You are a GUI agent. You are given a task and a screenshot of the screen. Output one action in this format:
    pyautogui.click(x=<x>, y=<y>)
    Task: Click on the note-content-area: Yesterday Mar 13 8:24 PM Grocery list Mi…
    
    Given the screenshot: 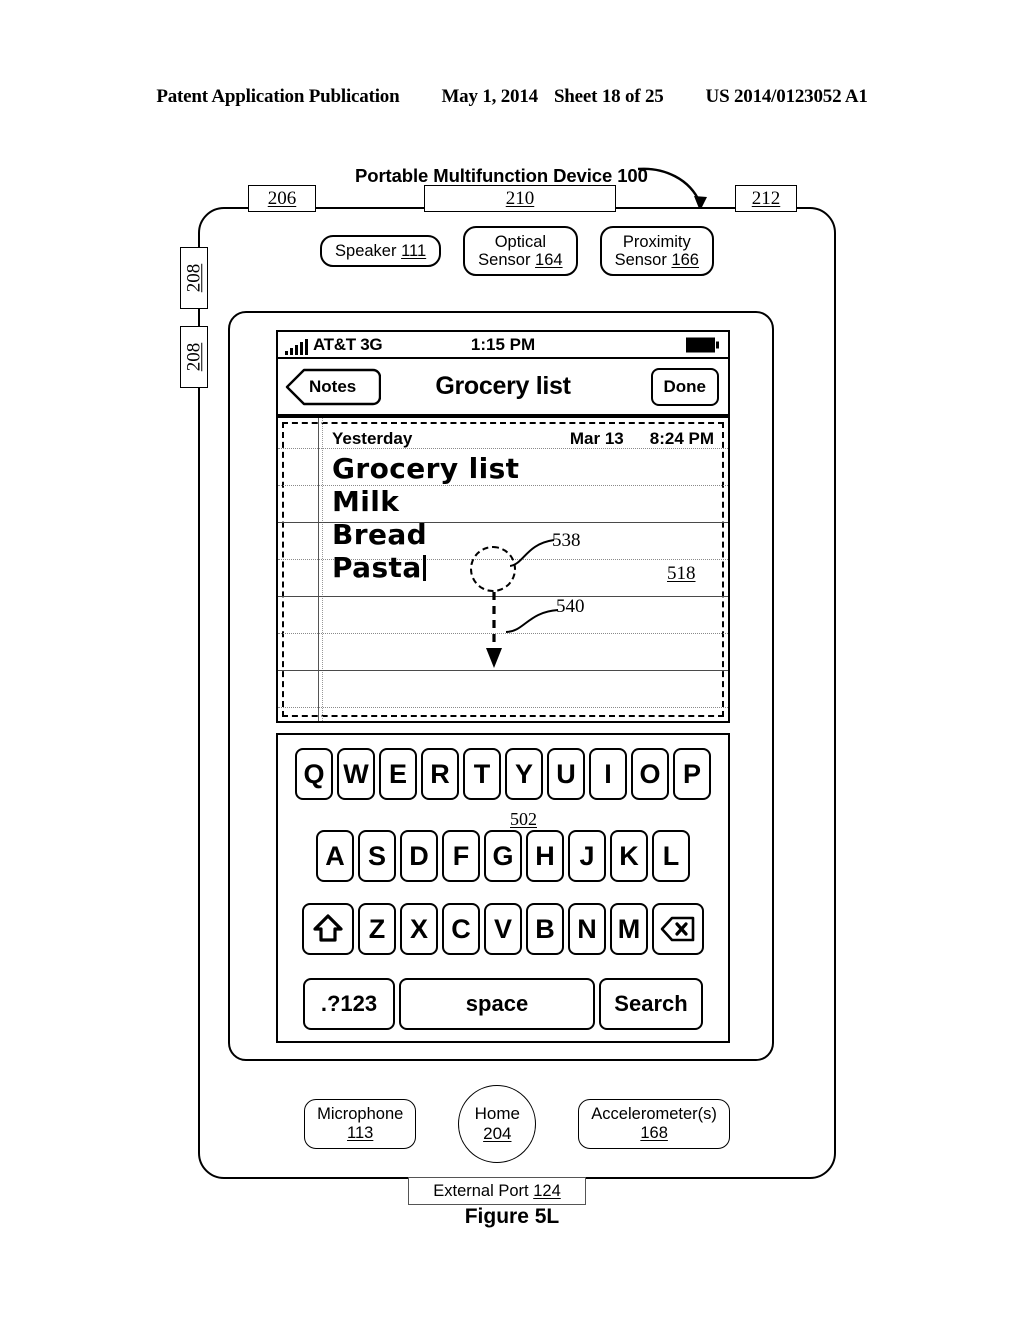 What is the action you would take?
    pyautogui.click(x=503, y=569)
    